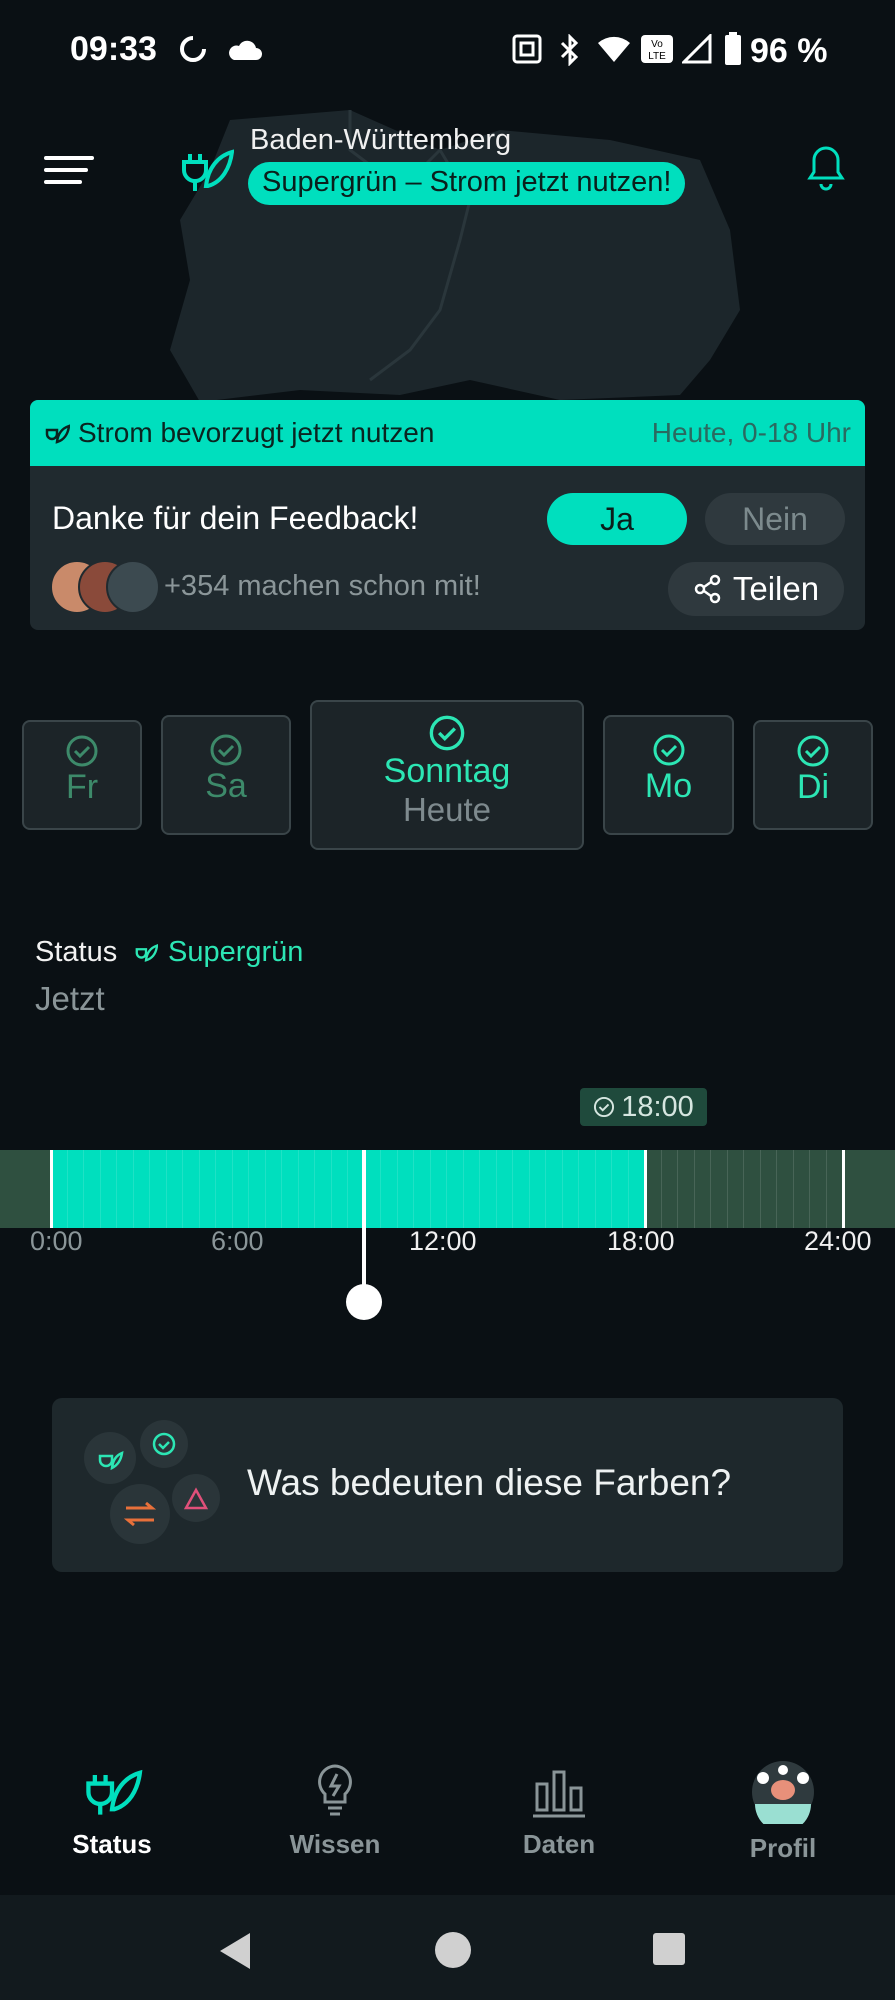 Image resolution: width=895 pixels, height=2000 pixels. I want to click on day-sunday-today: Sonntag Heute, so click(447, 775).